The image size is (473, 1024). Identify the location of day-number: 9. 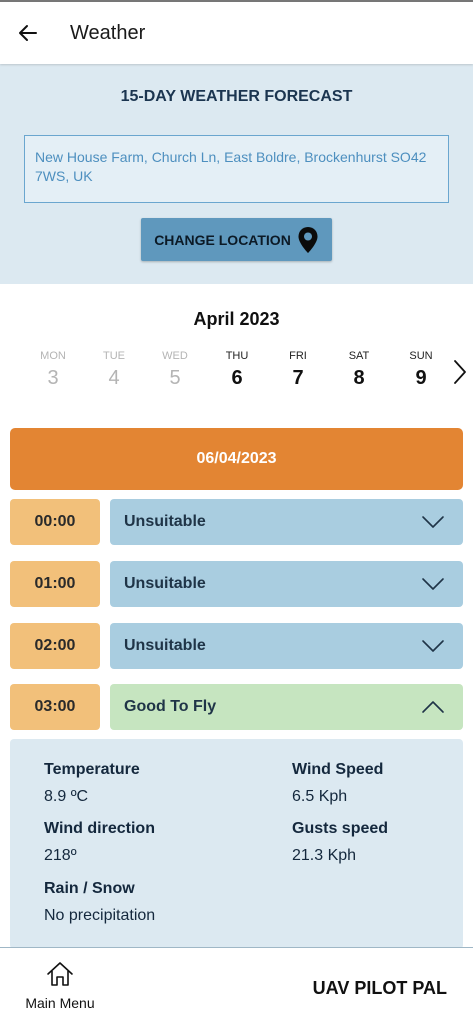
(421, 378).